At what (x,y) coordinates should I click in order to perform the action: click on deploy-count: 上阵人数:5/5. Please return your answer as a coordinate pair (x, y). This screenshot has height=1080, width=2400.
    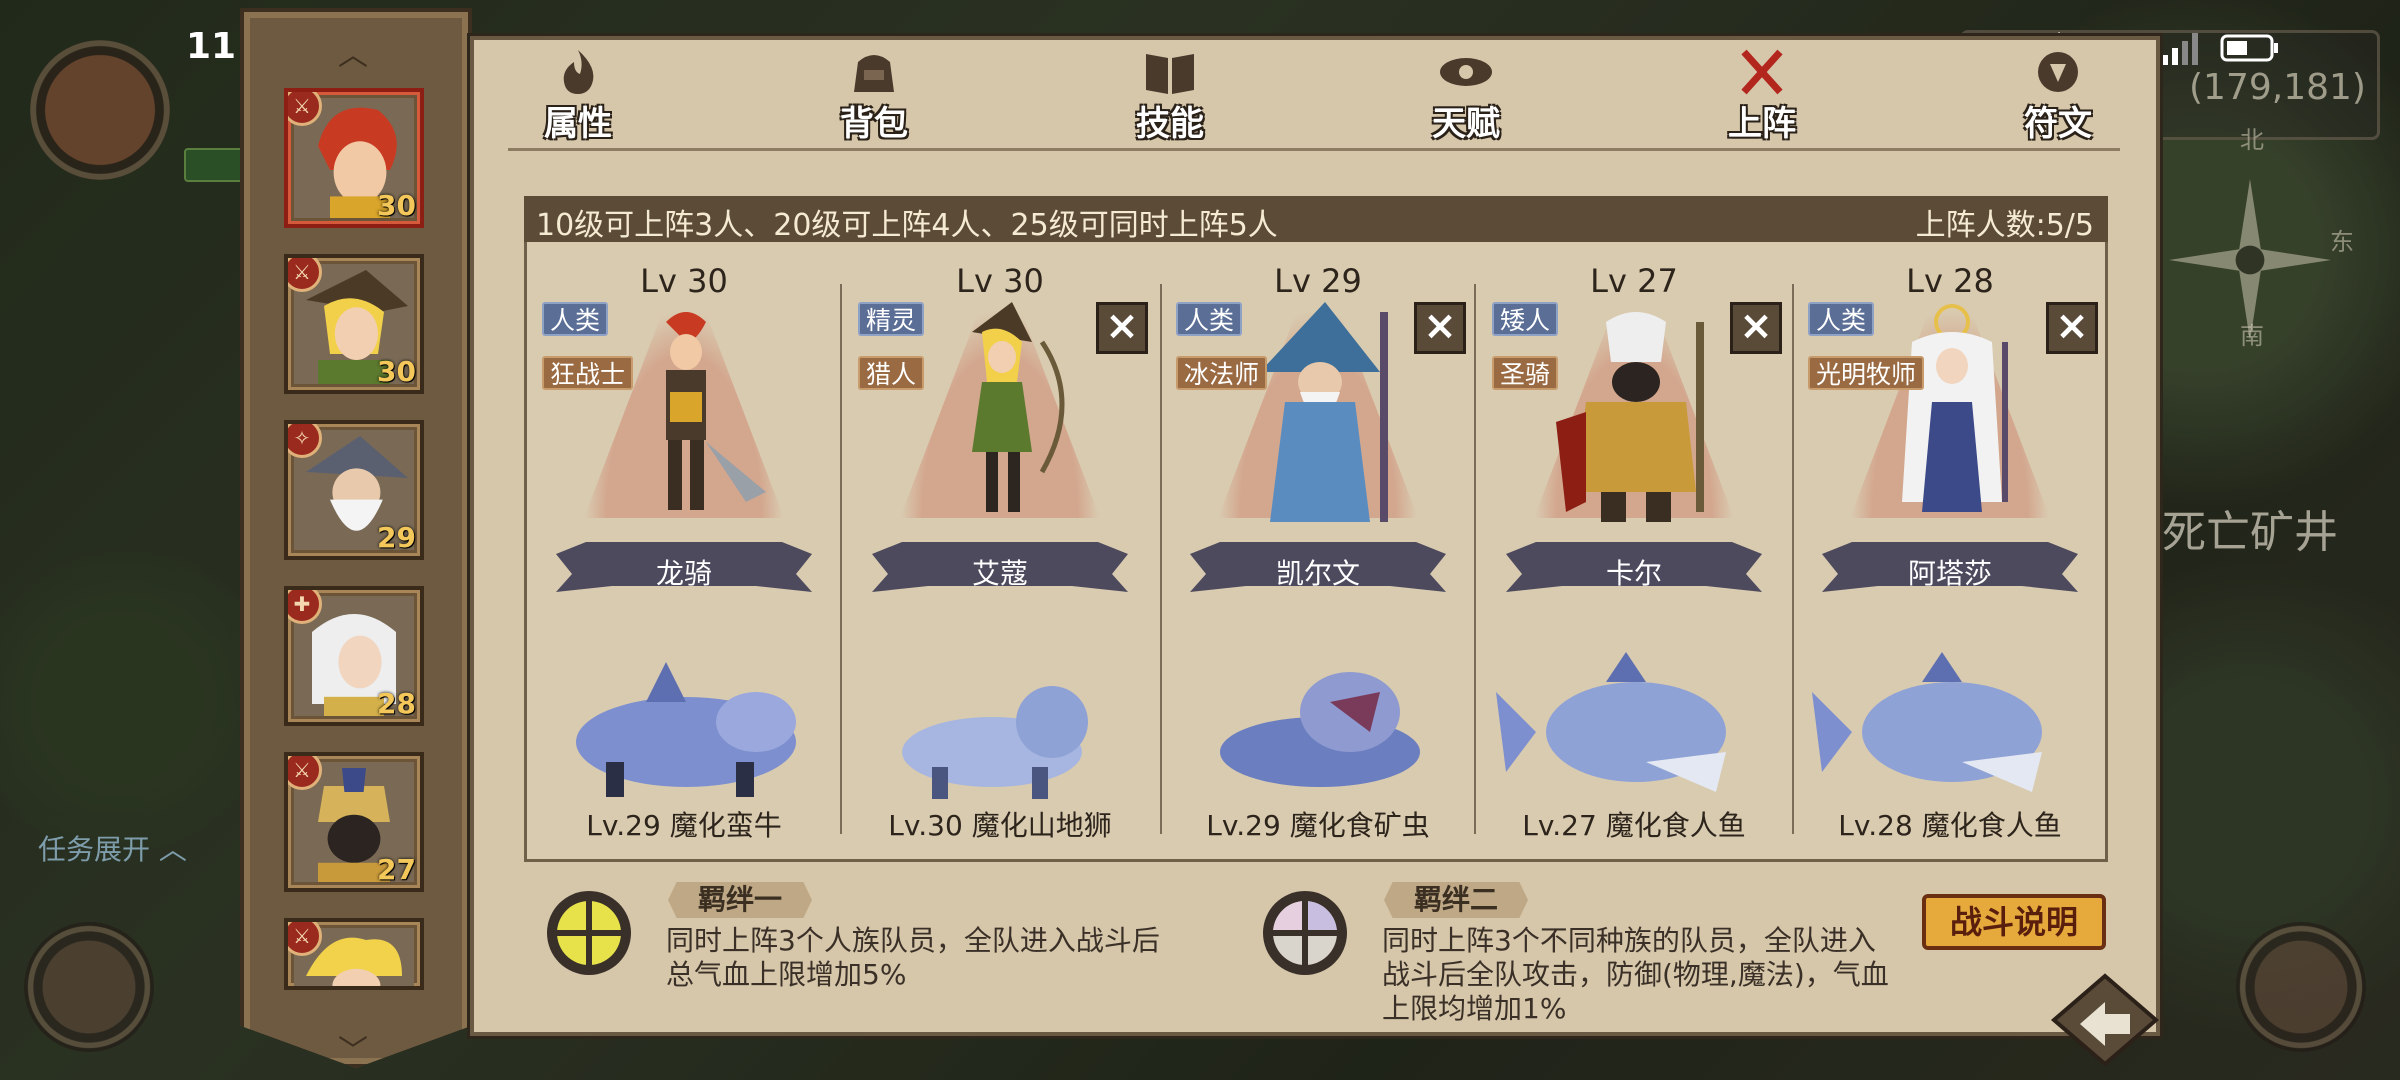
    Looking at the image, I should click on (2004, 225).